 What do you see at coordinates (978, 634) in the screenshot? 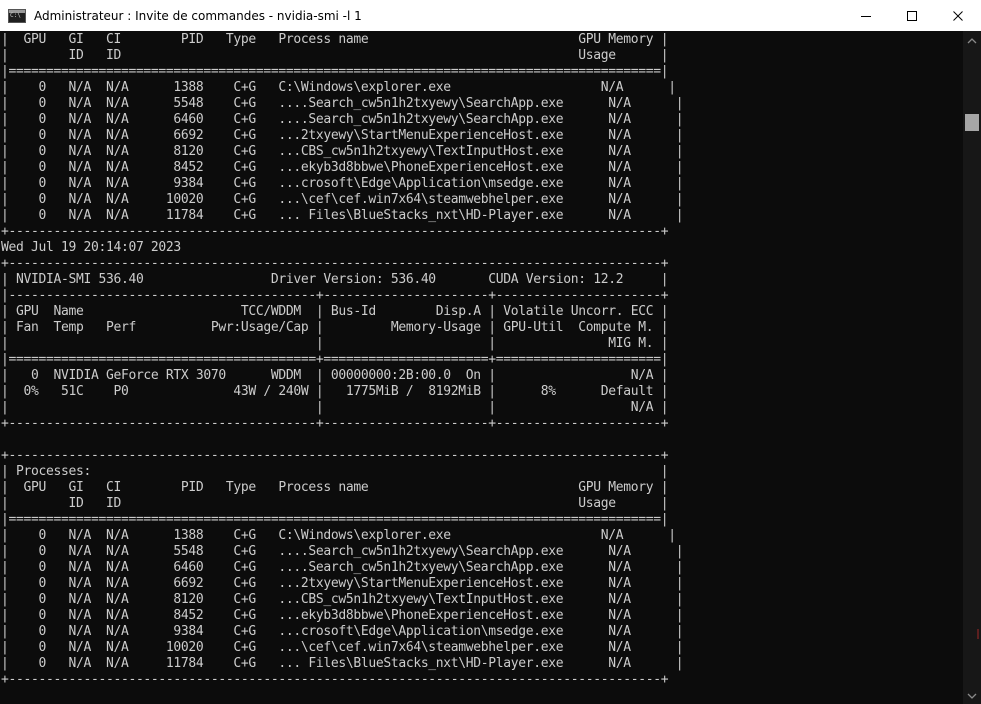
I see `window-edge-mark` at bounding box center [978, 634].